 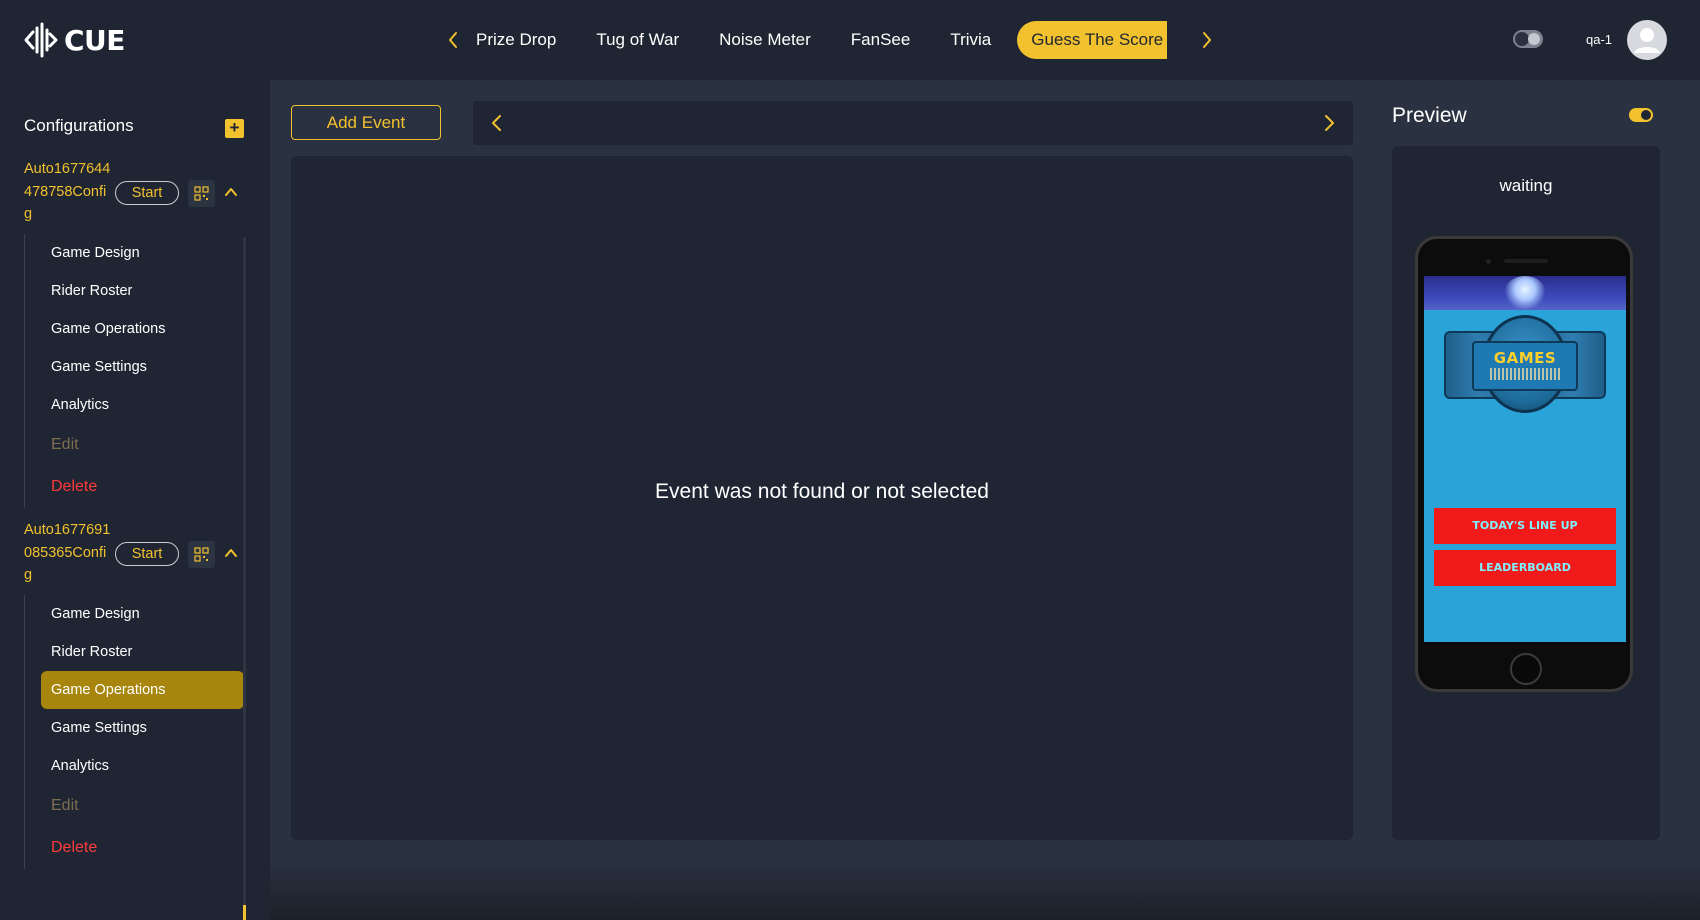 I want to click on configuration-name: Auto1677644478758Config, so click(x=69, y=192).